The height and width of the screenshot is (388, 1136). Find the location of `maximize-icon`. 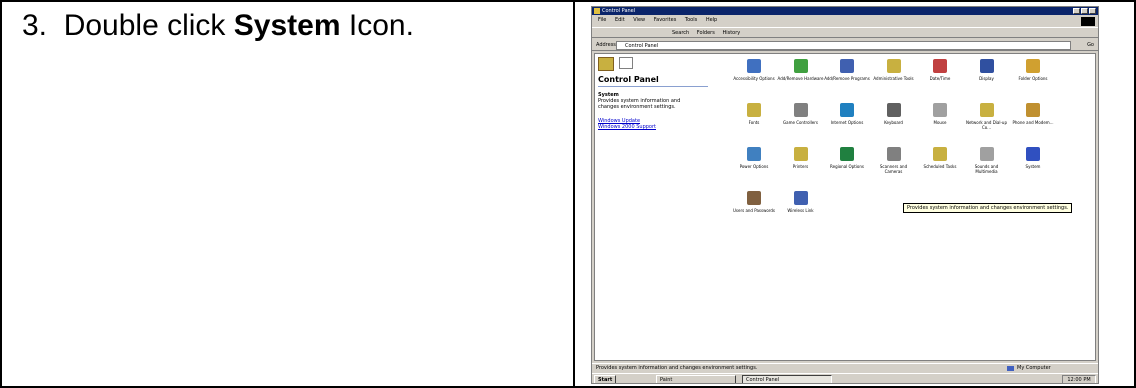

maximize-icon is located at coordinates (1084, 11).